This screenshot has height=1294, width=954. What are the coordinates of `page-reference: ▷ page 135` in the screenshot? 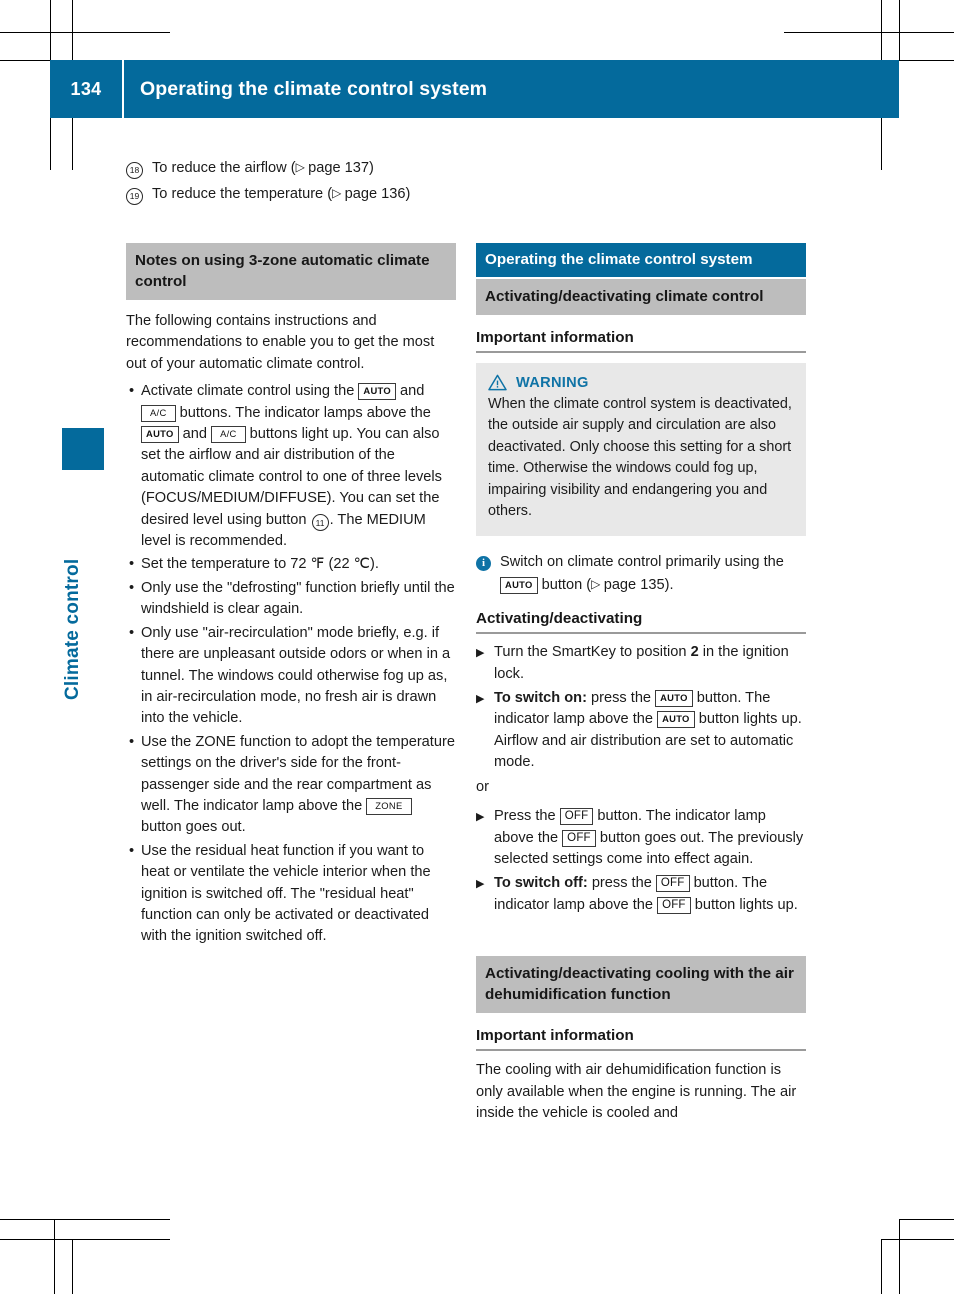 It's located at (627, 585).